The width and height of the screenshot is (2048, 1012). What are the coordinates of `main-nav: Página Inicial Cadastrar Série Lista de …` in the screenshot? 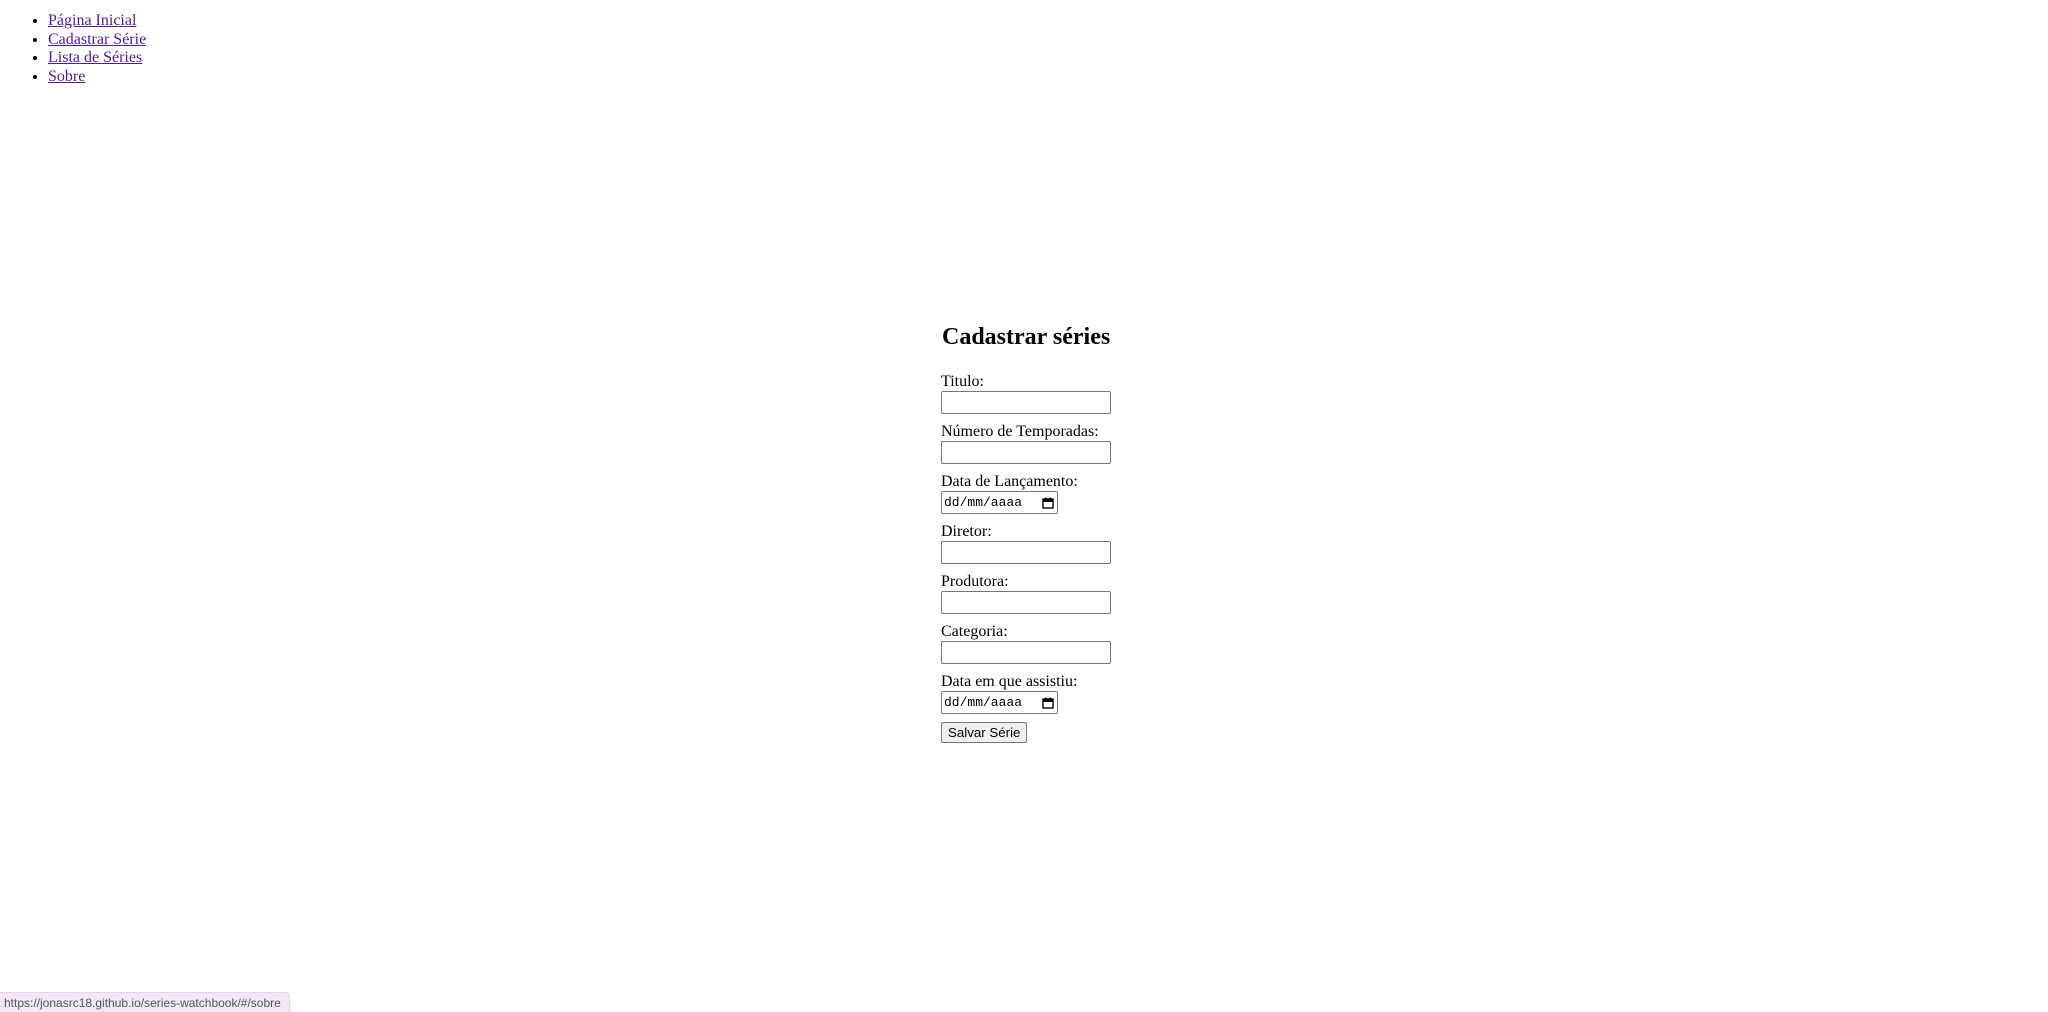 It's located at (73, 49).